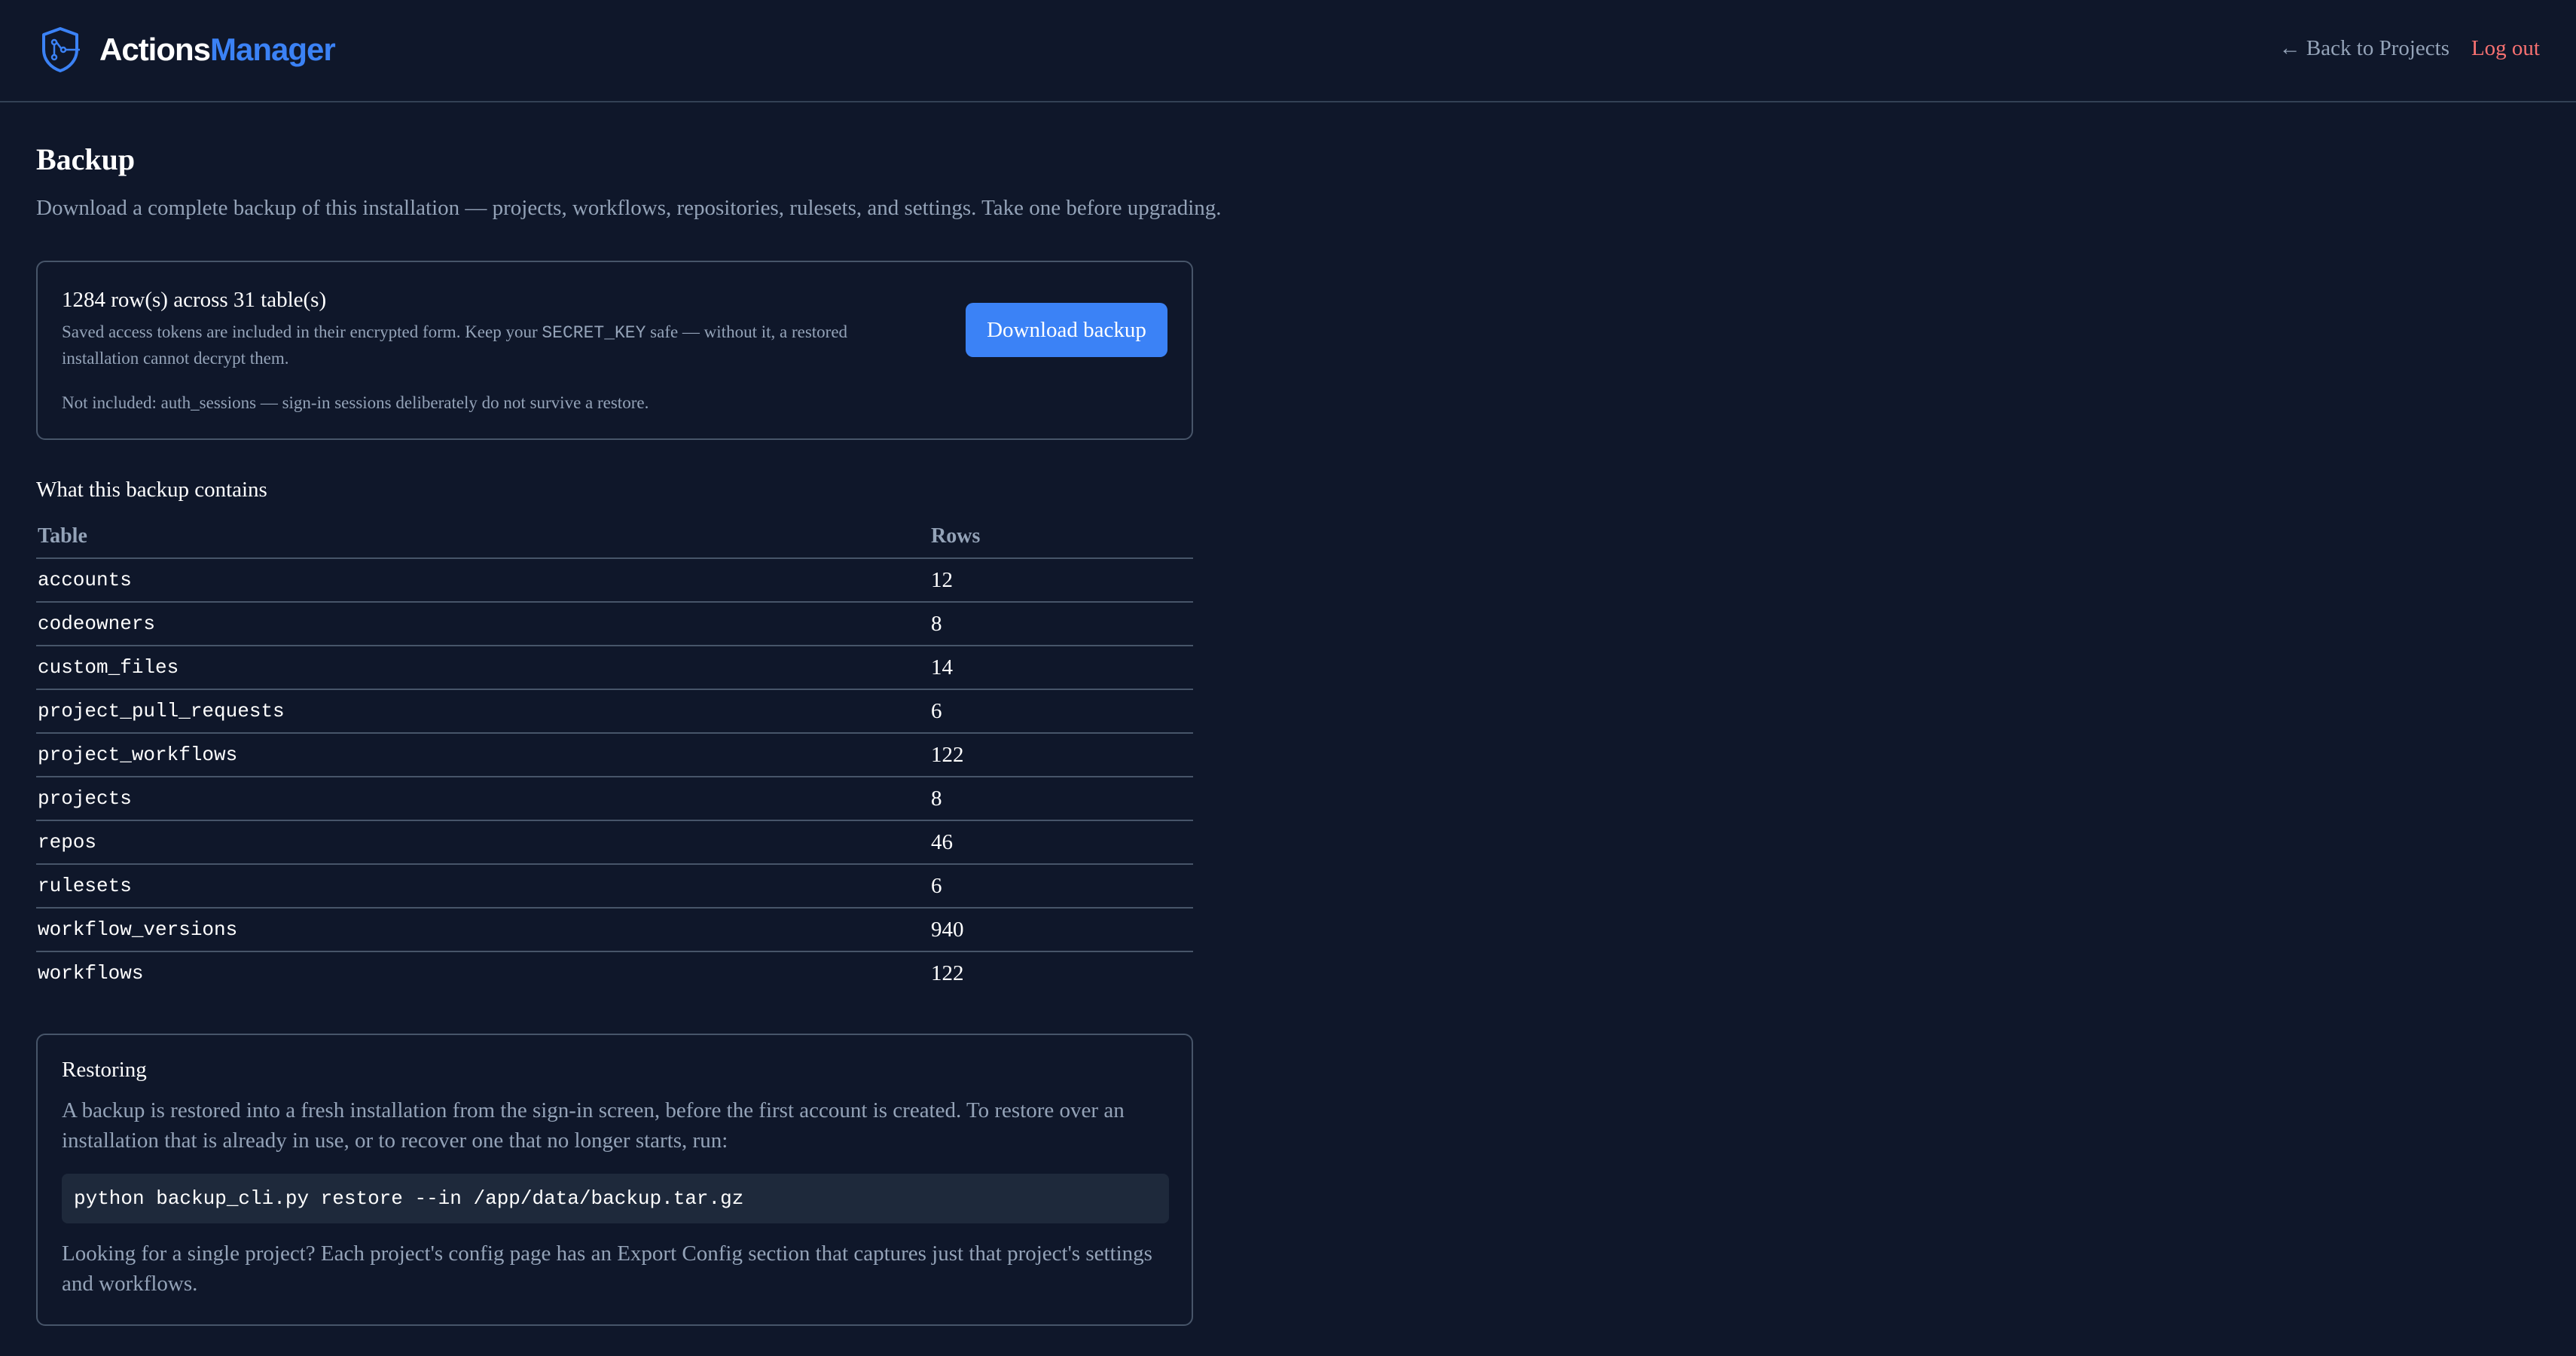 This screenshot has height=1356, width=2576. I want to click on table-name-cell: workflows, so click(91, 973).